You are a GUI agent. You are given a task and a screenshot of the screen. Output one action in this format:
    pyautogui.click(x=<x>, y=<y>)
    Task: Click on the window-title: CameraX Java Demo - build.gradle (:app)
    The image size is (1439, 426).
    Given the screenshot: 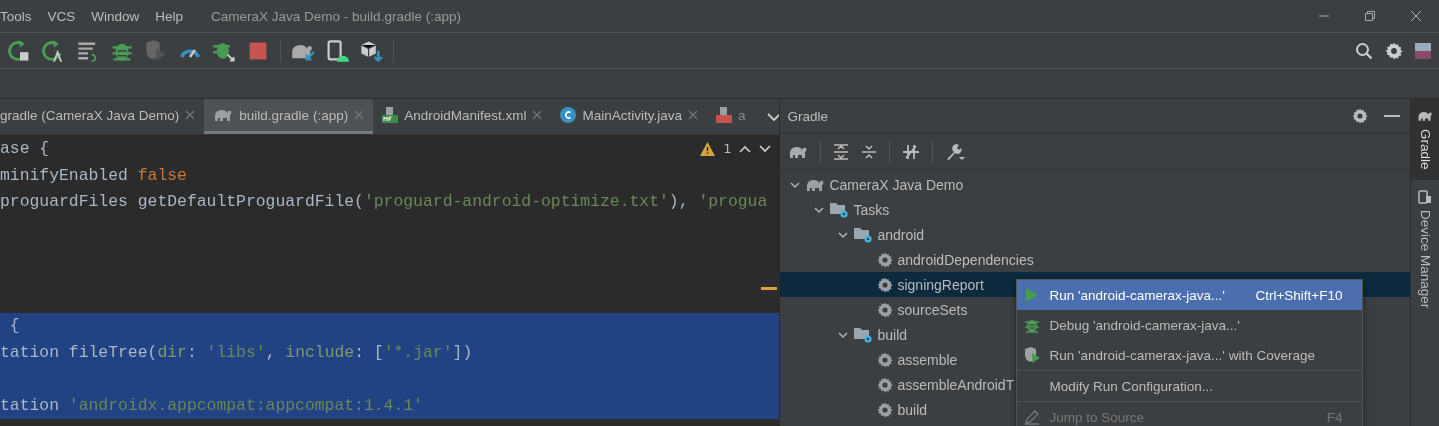 What is the action you would take?
    pyautogui.click(x=336, y=16)
    